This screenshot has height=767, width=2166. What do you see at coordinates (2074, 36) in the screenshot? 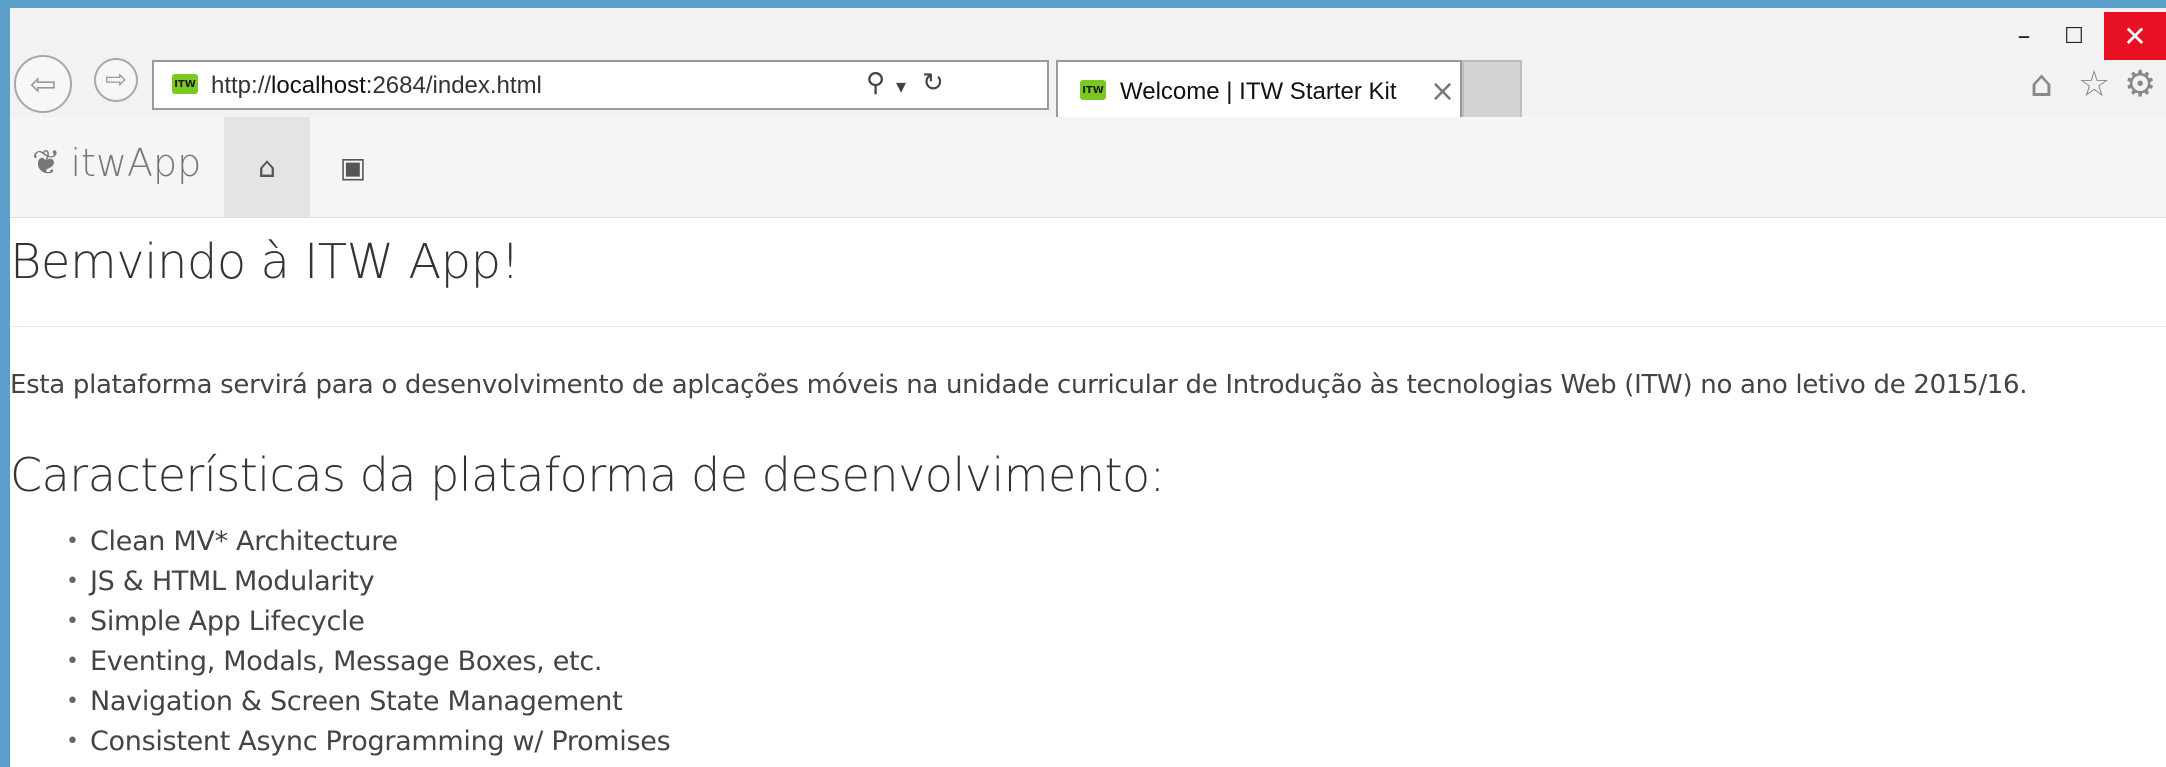
I see `maximize-button: ☐` at bounding box center [2074, 36].